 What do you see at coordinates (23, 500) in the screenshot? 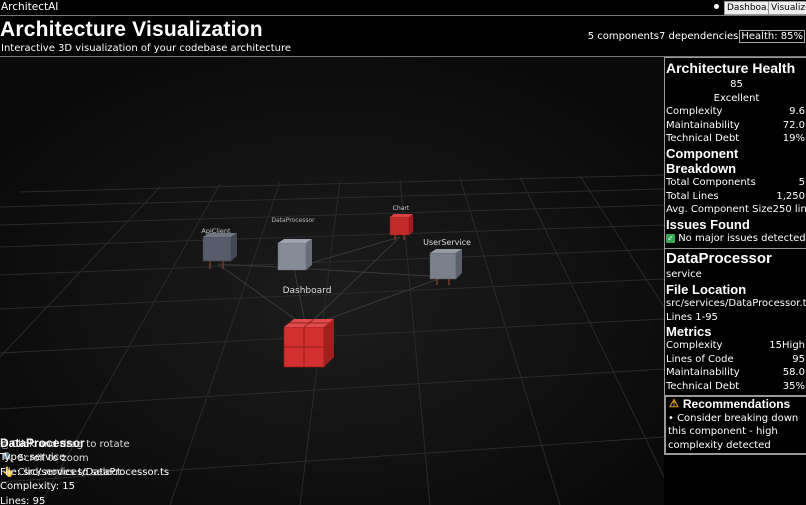
I see `selected-node-lines: Lines: 95` at bounding box center [23, 500].